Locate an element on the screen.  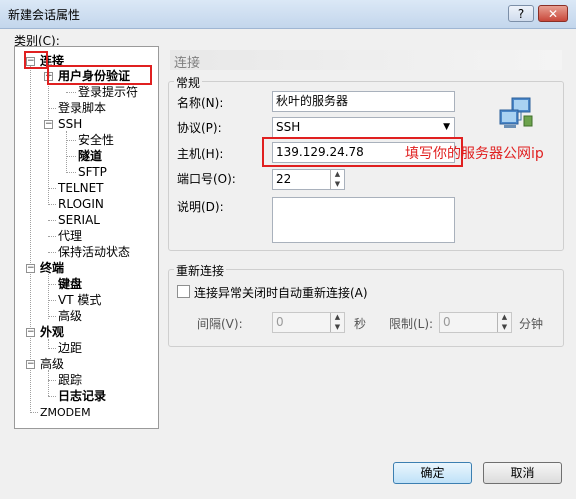
reconnect-group is located at coordinates (366, 308).